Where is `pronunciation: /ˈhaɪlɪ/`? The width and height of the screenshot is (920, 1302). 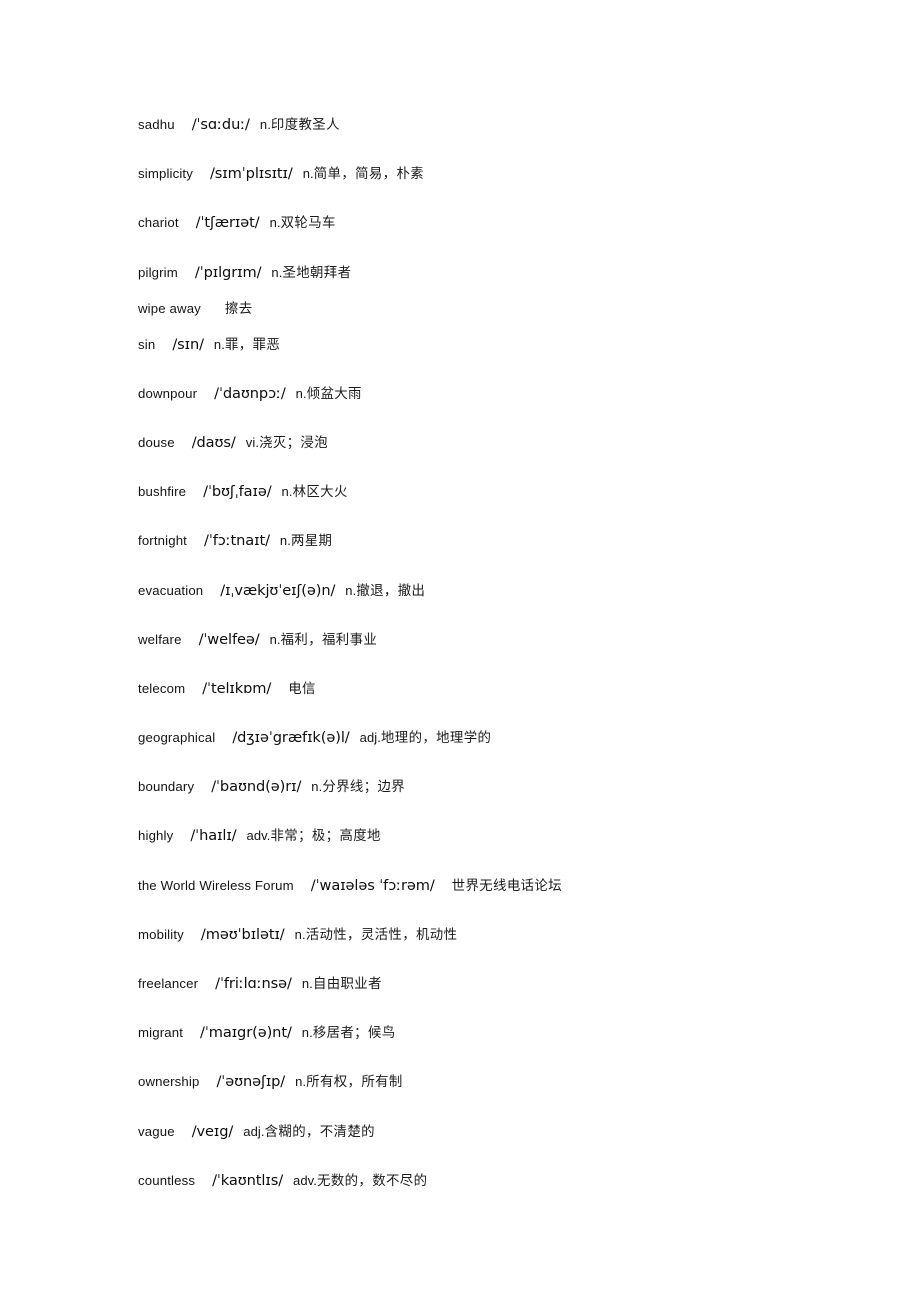
pronunciation: /ˈhaɪlɪ/ is located at coordinates (213, 836).